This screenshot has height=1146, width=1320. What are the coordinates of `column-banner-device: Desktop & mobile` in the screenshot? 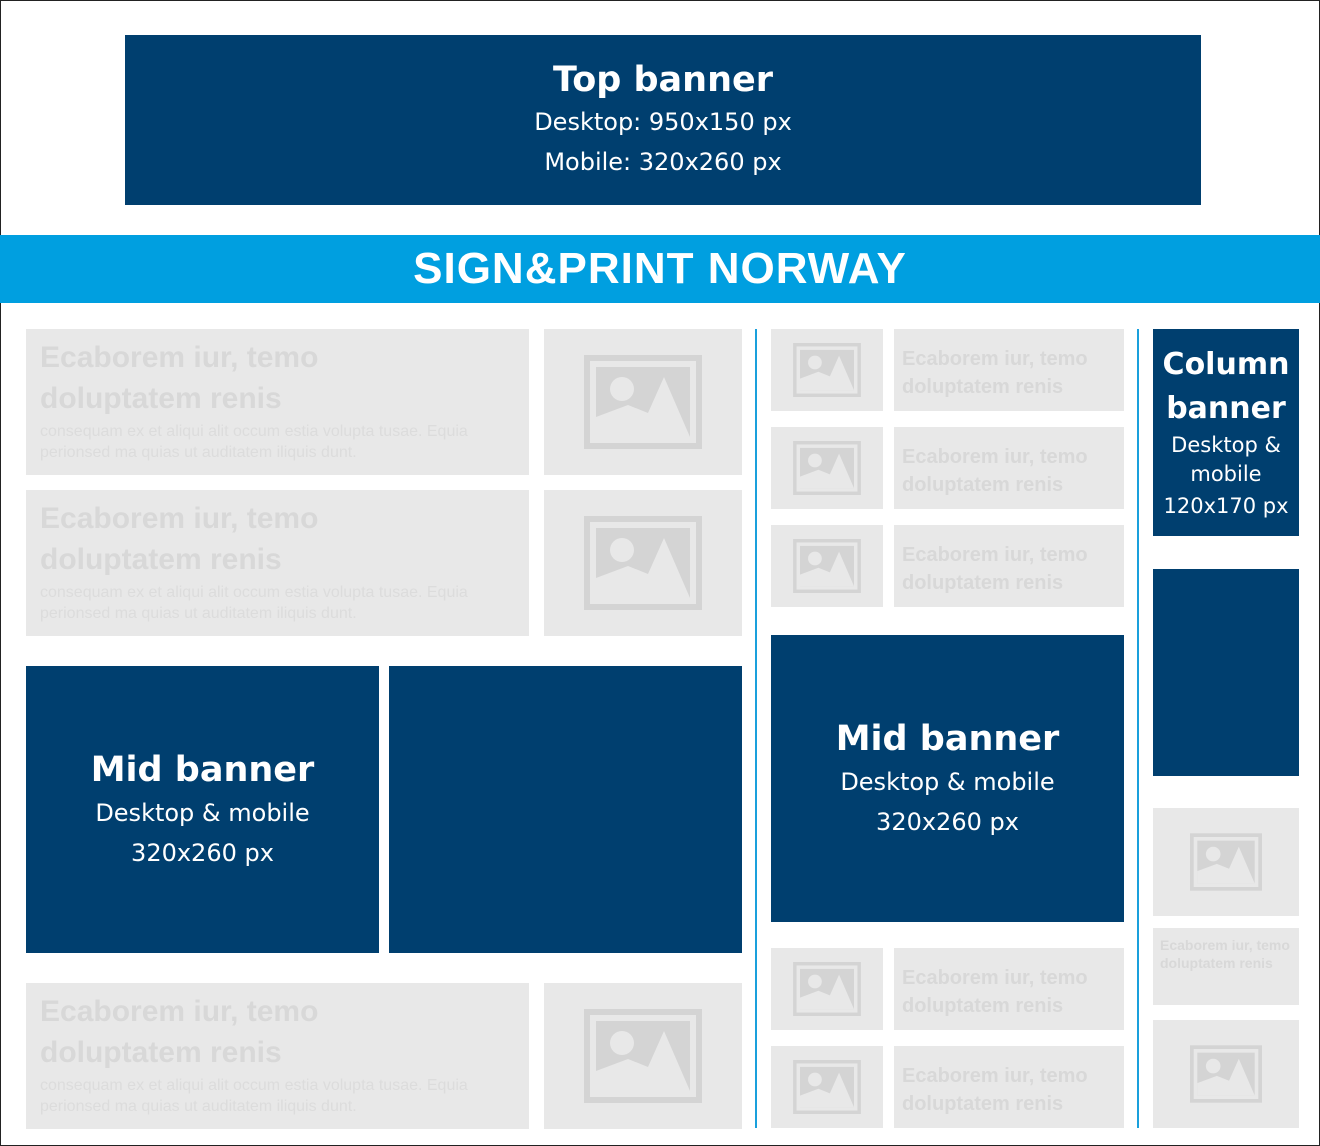 It's located at (1226, 459).